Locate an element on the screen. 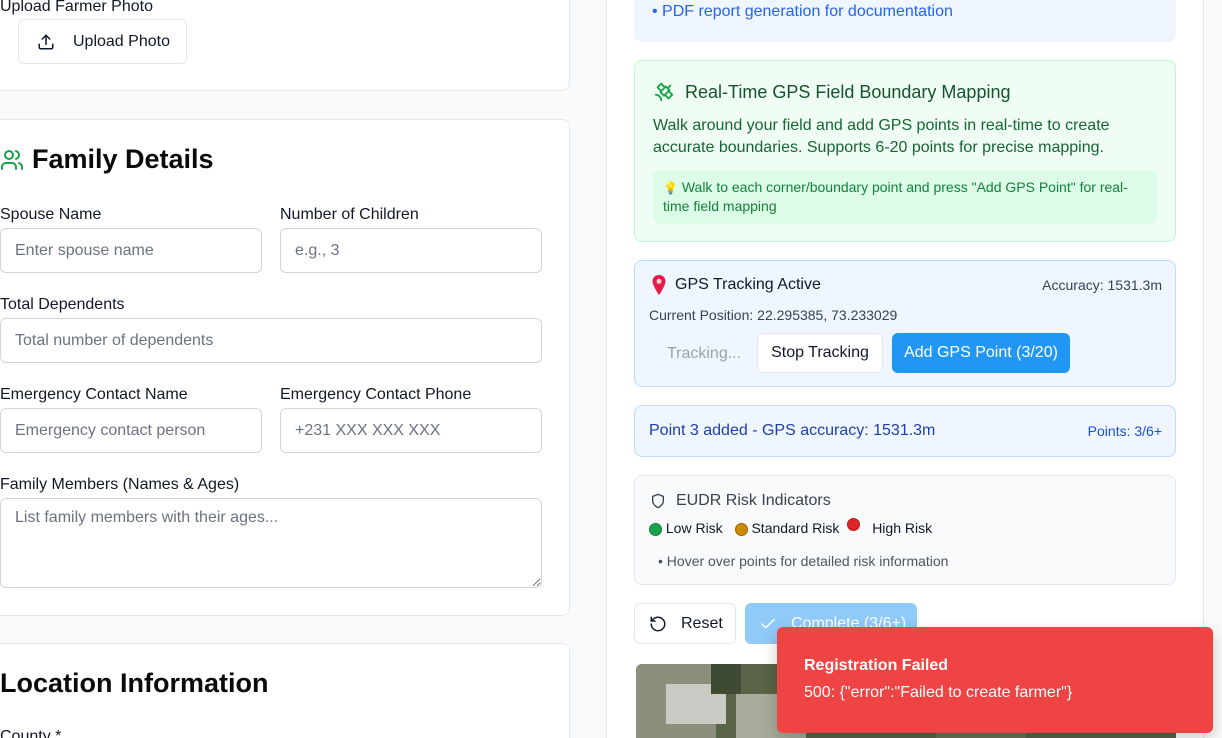 The width and height of the screenshot is (1222, 738). reset-button-label: Reset is located at coordinates (702, 623).